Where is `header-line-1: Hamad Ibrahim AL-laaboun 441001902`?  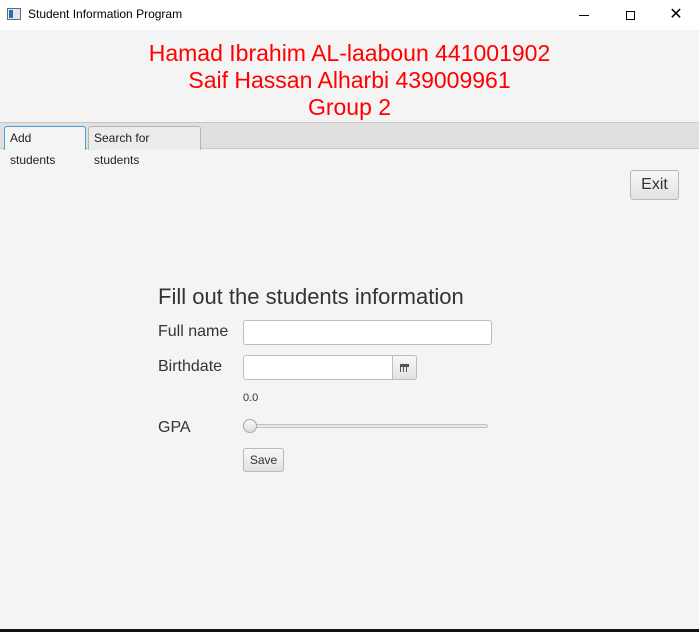
header-line-1: Hamad Ibrahim AL-laaboun 441001902 is located at coordinates (349, 53).